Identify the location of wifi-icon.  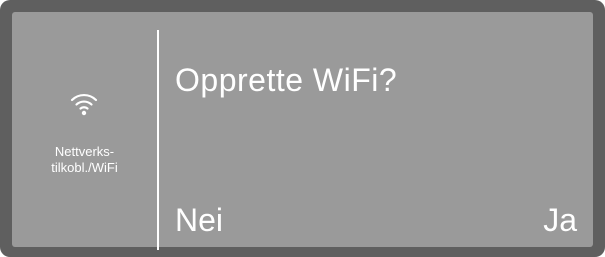
(84, 104).